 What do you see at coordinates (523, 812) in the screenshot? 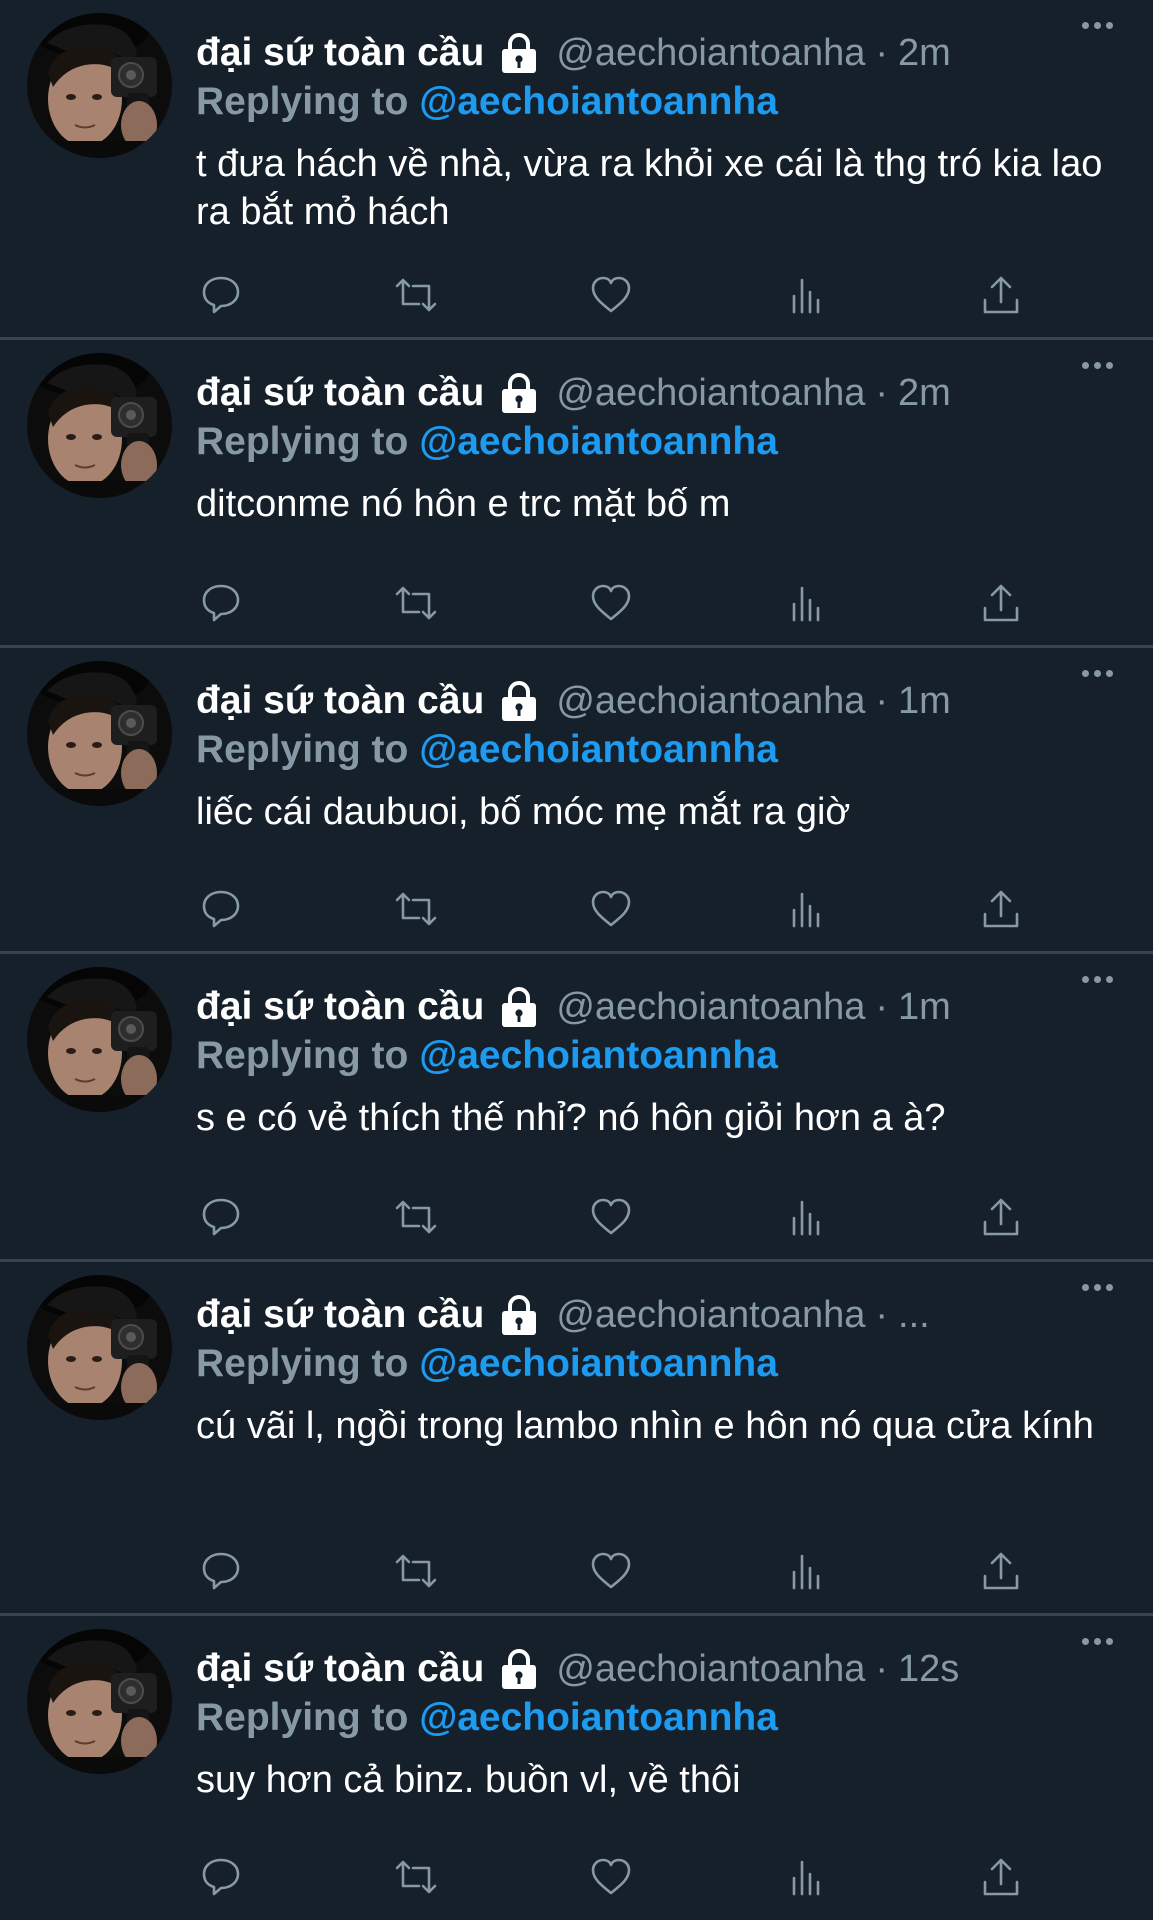
I see `tweet-text: liếc cái daubuoi, bố móc mẹ mắt ra giờ` at bounding box center [523, 812].